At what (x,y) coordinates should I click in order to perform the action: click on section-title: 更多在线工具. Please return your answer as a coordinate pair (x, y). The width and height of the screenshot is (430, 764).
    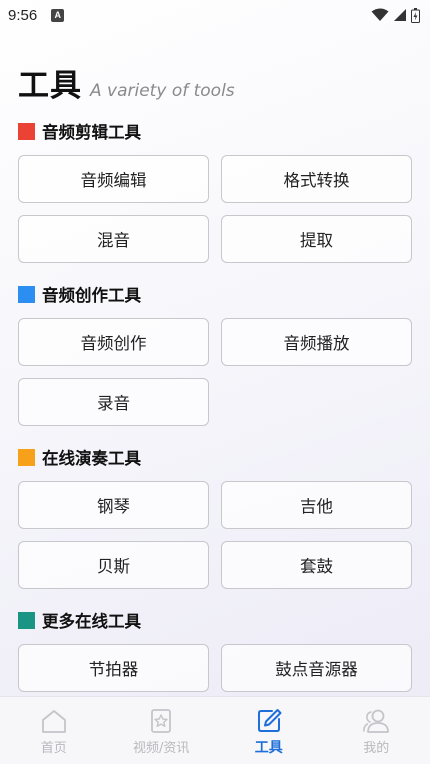
    Looking at the image, I should click on (91, 621).